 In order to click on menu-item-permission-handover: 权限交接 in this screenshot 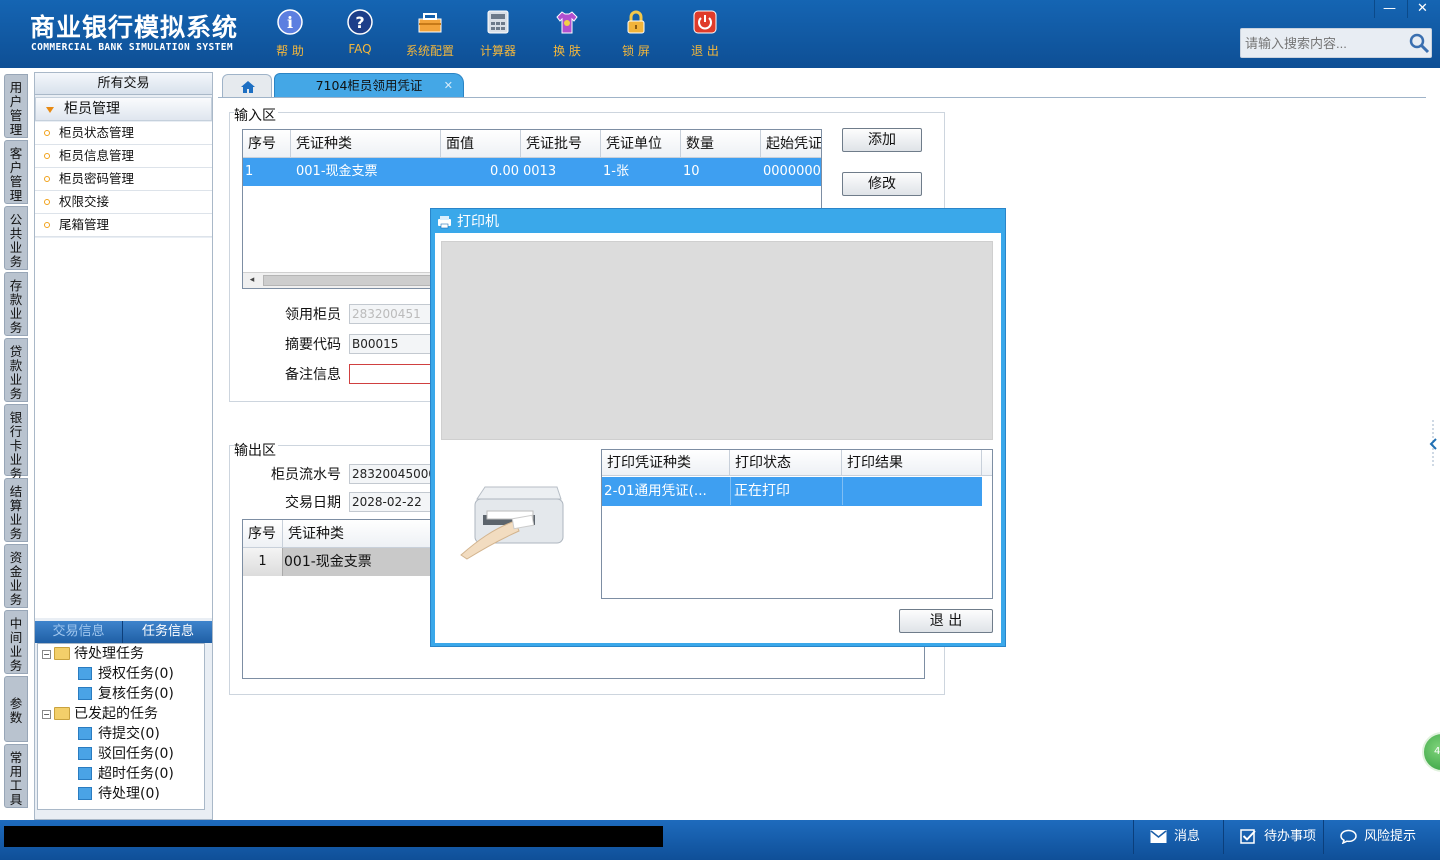, I will do `click(123, 202)`.